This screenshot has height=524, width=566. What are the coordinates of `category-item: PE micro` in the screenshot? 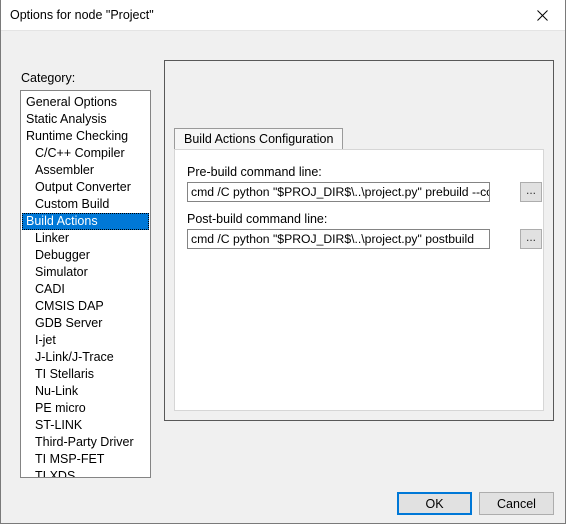 It's located at (85, 408).